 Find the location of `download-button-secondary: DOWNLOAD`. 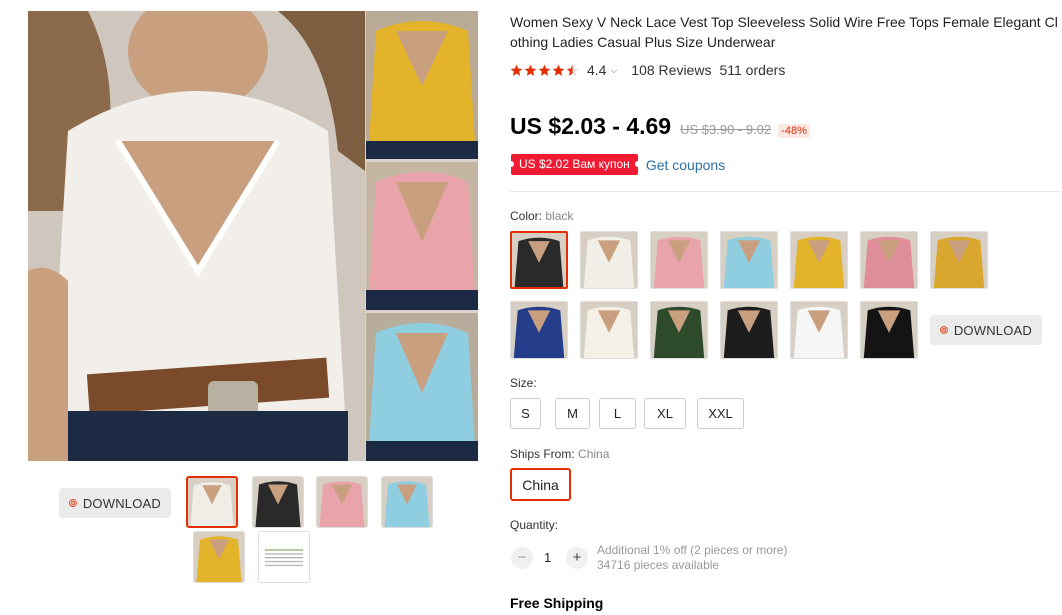

download-button-secondary: DOWNLOAD is located at coordinates (986, 330).